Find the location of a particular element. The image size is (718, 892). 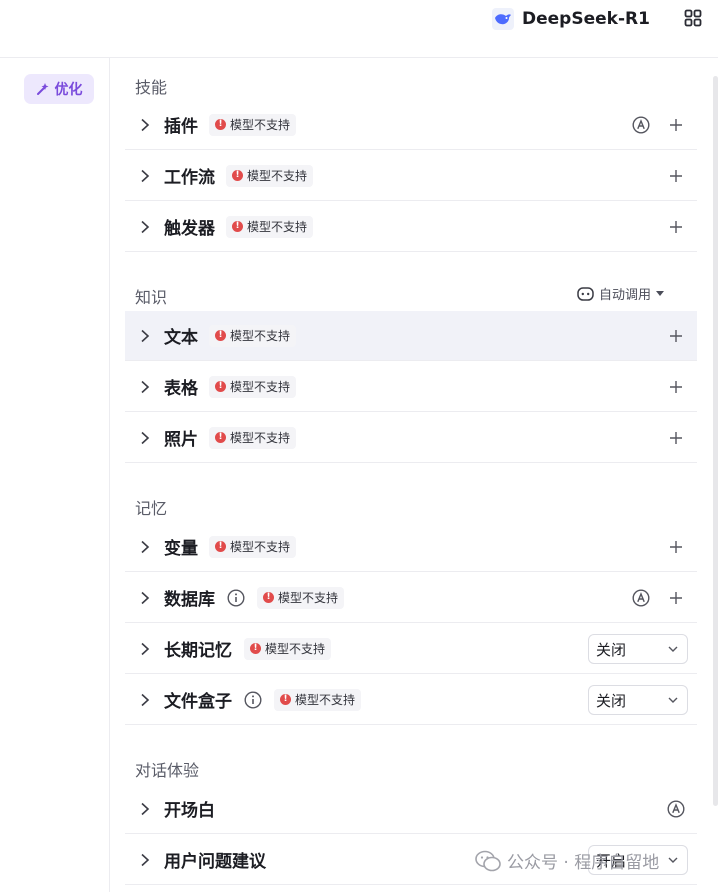

row-label: 数据库 is located at coordinates (189, 600).